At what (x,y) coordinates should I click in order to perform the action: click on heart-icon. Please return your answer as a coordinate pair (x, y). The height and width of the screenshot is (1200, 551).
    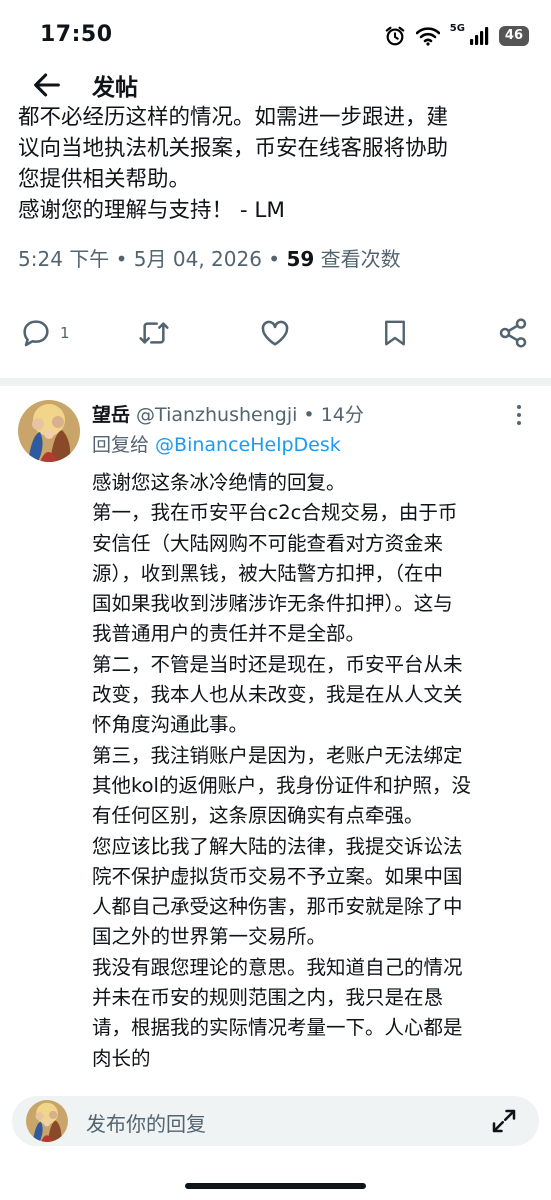
    Looking at the image, I should click on (275, 333).